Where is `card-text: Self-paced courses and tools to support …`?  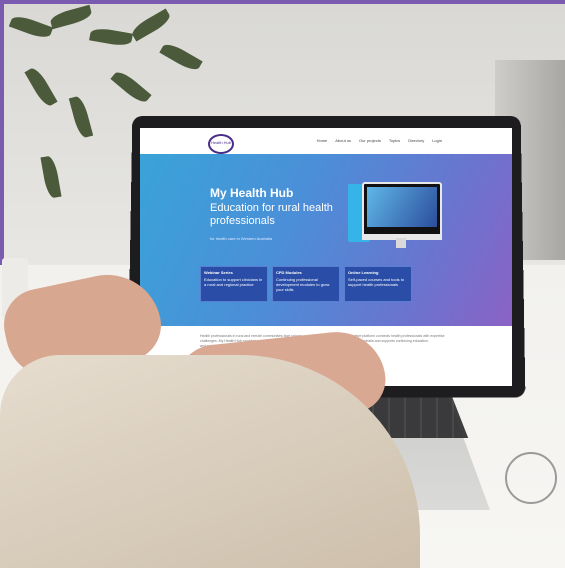
card-text: Self-paced courses and tools to support … is located at coordinates (376, 282).